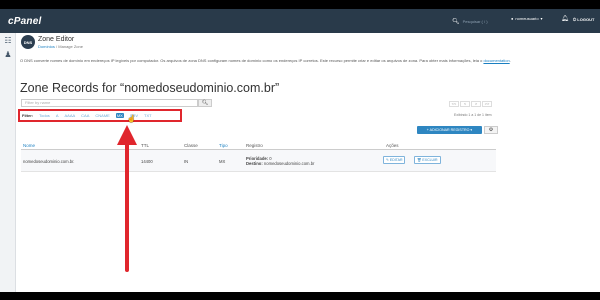  What do you see at coordinates (102, 115) in the screenshot?
I see `filter-option-cname: CNAME` at bounding box center [102, 115].